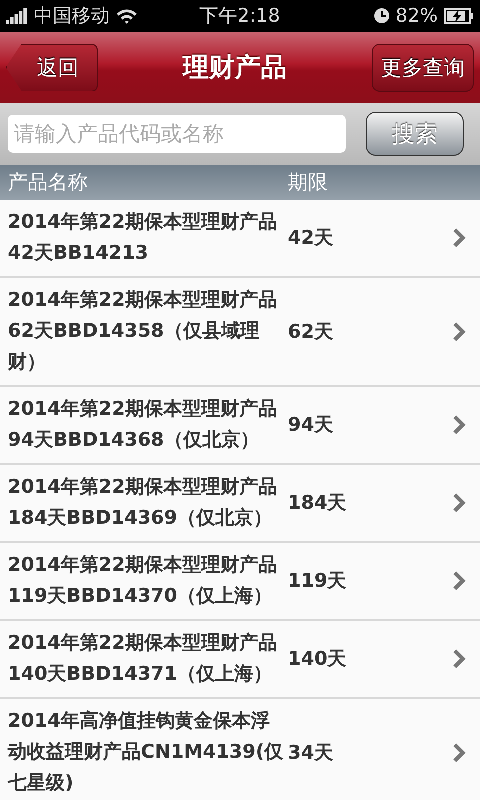 This screenshot has width=480, height=800. Describe the element at coordinates (318, 581) in the screenshot. I see `product-term: 119天` at that location.